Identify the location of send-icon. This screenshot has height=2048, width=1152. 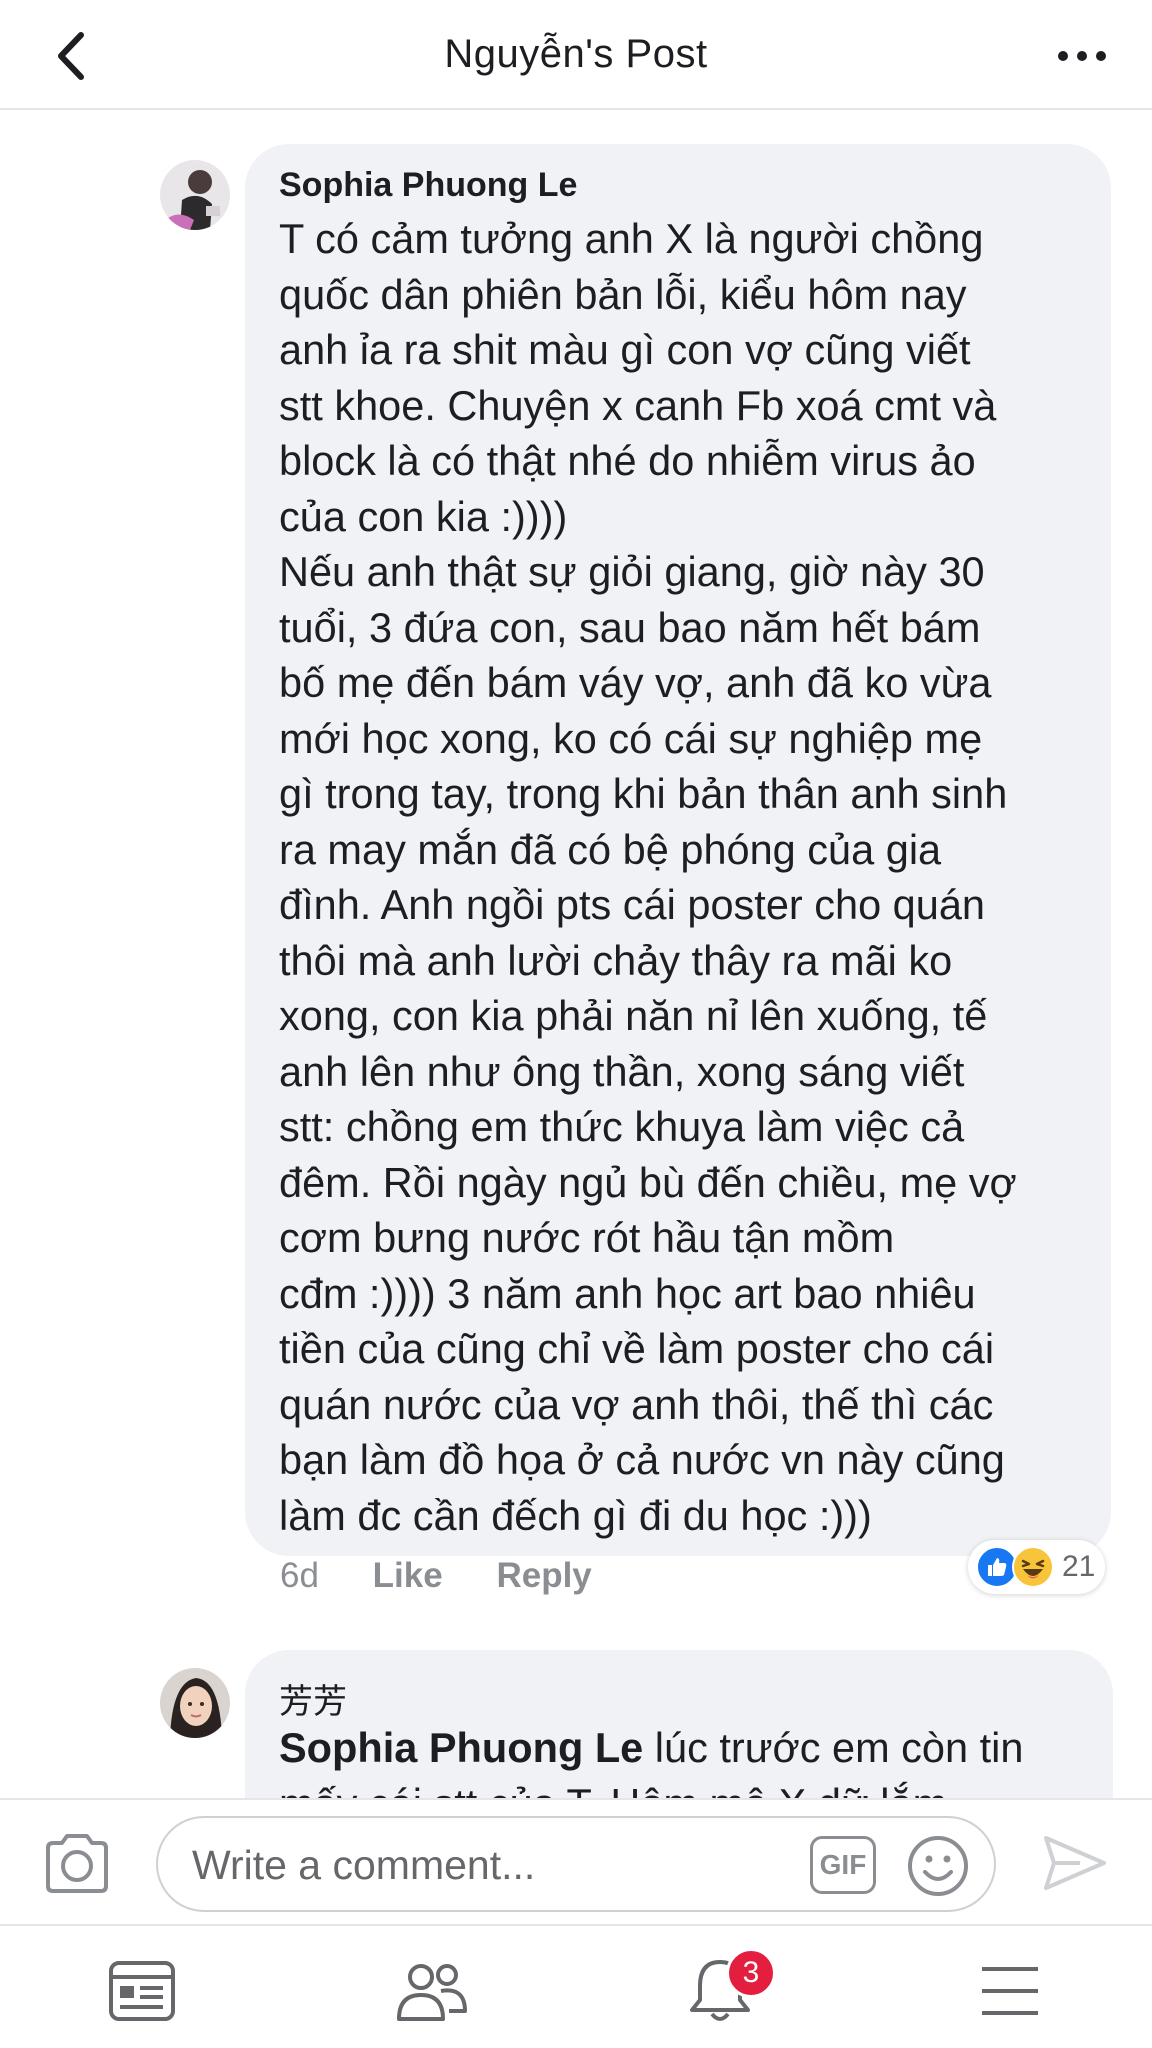
(1075, 1863).